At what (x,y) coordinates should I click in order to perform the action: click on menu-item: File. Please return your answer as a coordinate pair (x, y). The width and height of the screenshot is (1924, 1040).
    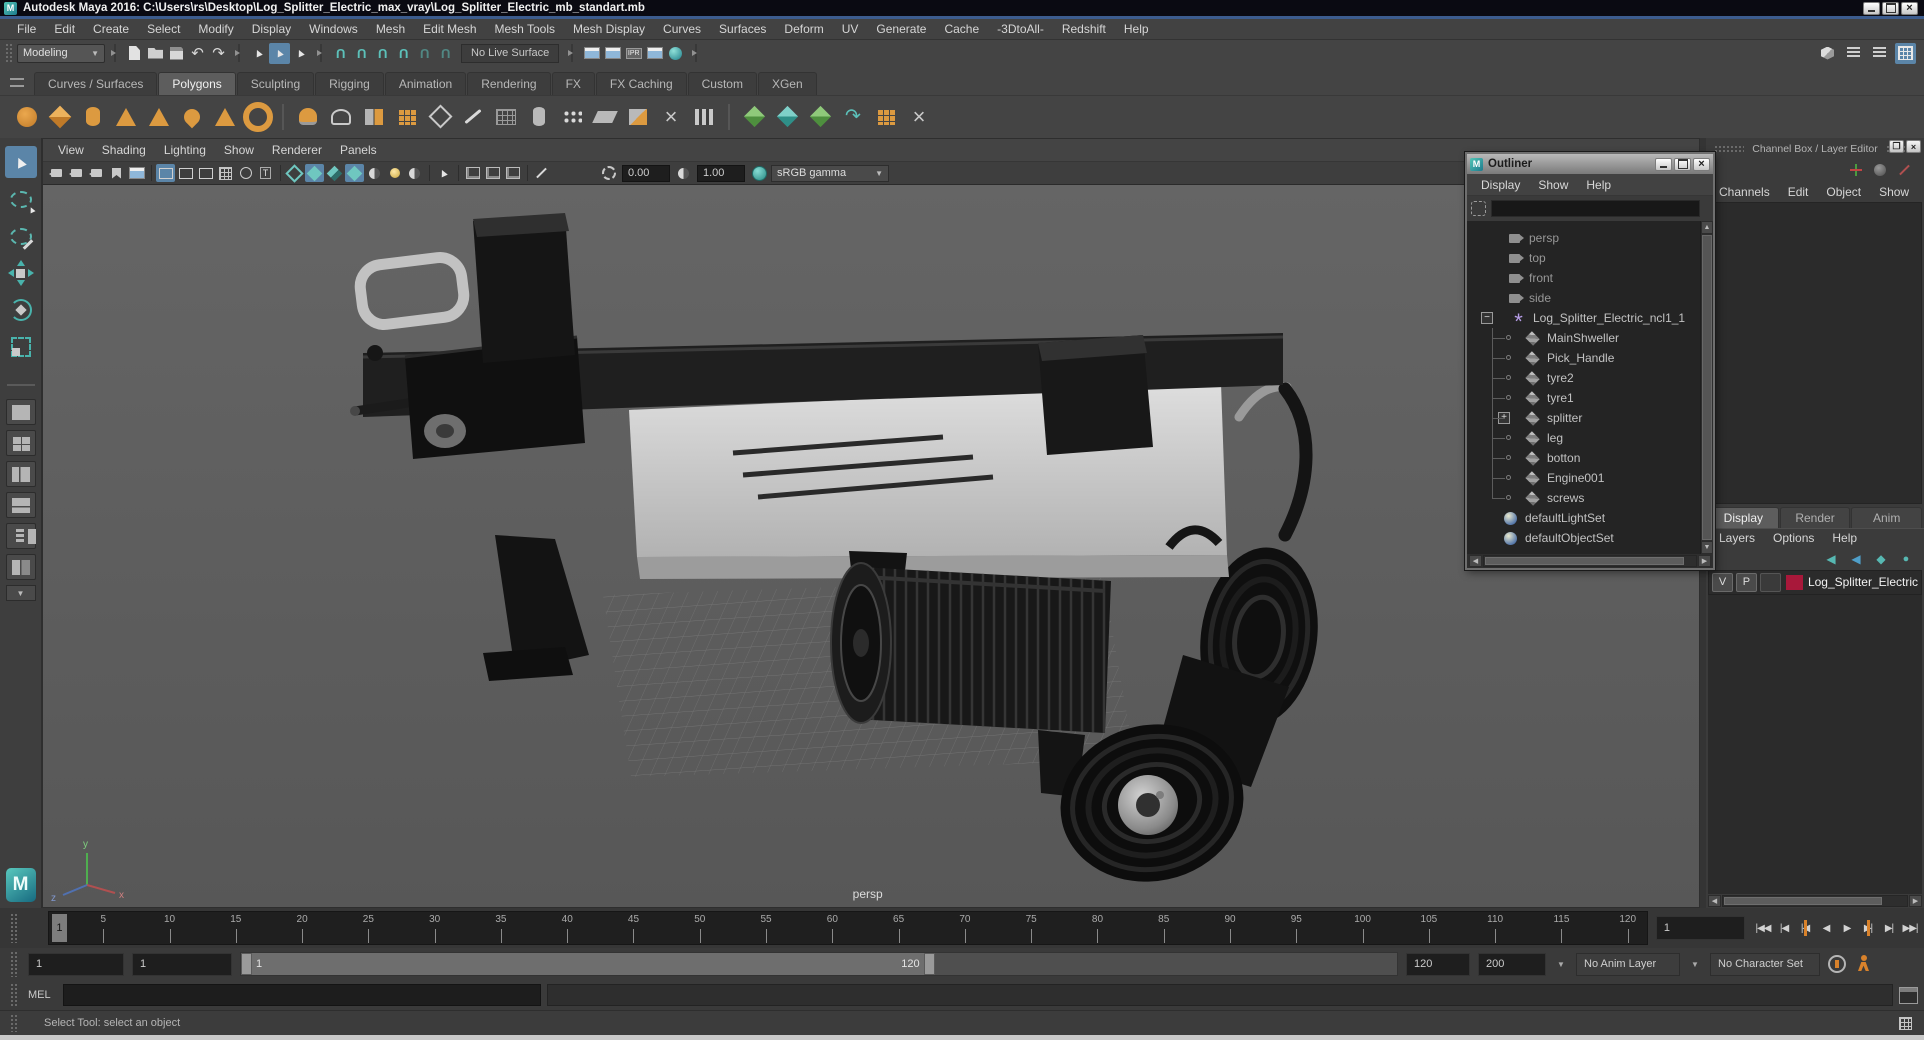
    Looking at the image, I should click on (26, 29).